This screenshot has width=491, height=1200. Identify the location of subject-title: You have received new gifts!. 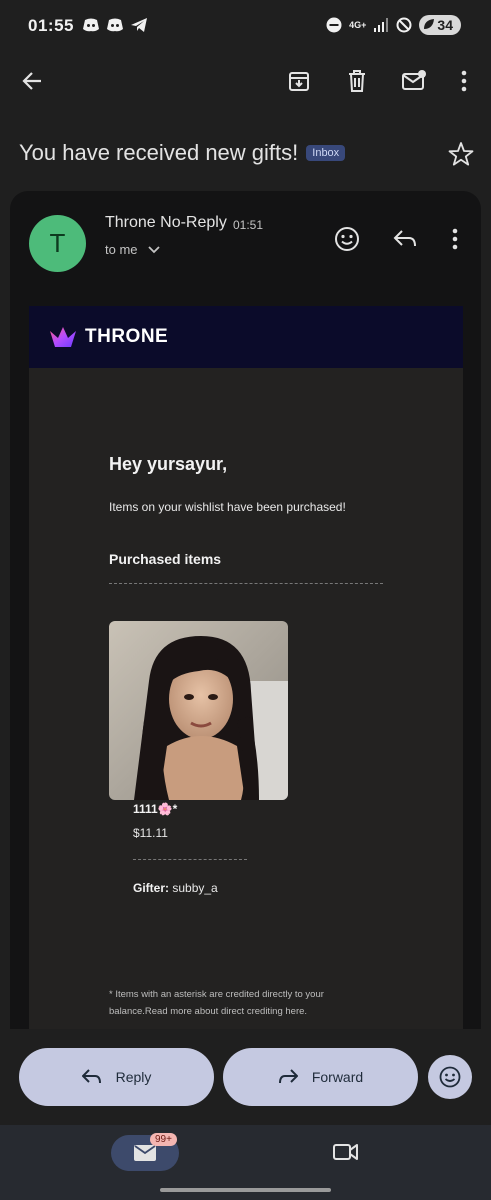
(159, 152).